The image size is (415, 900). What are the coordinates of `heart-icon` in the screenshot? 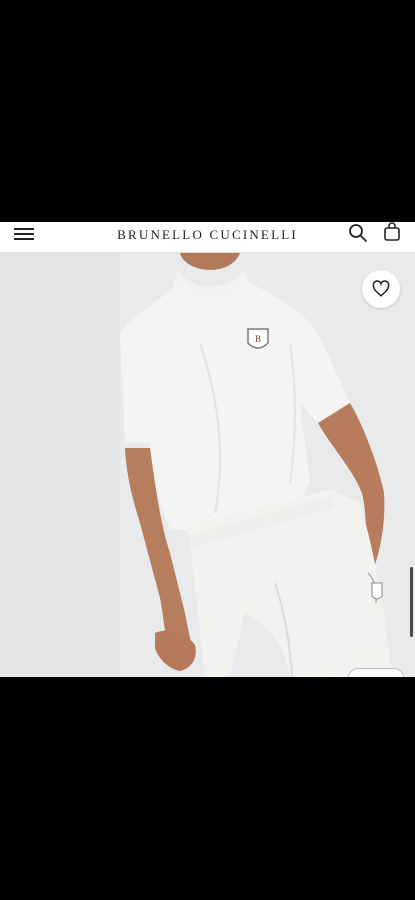 It's located at (381, 288).